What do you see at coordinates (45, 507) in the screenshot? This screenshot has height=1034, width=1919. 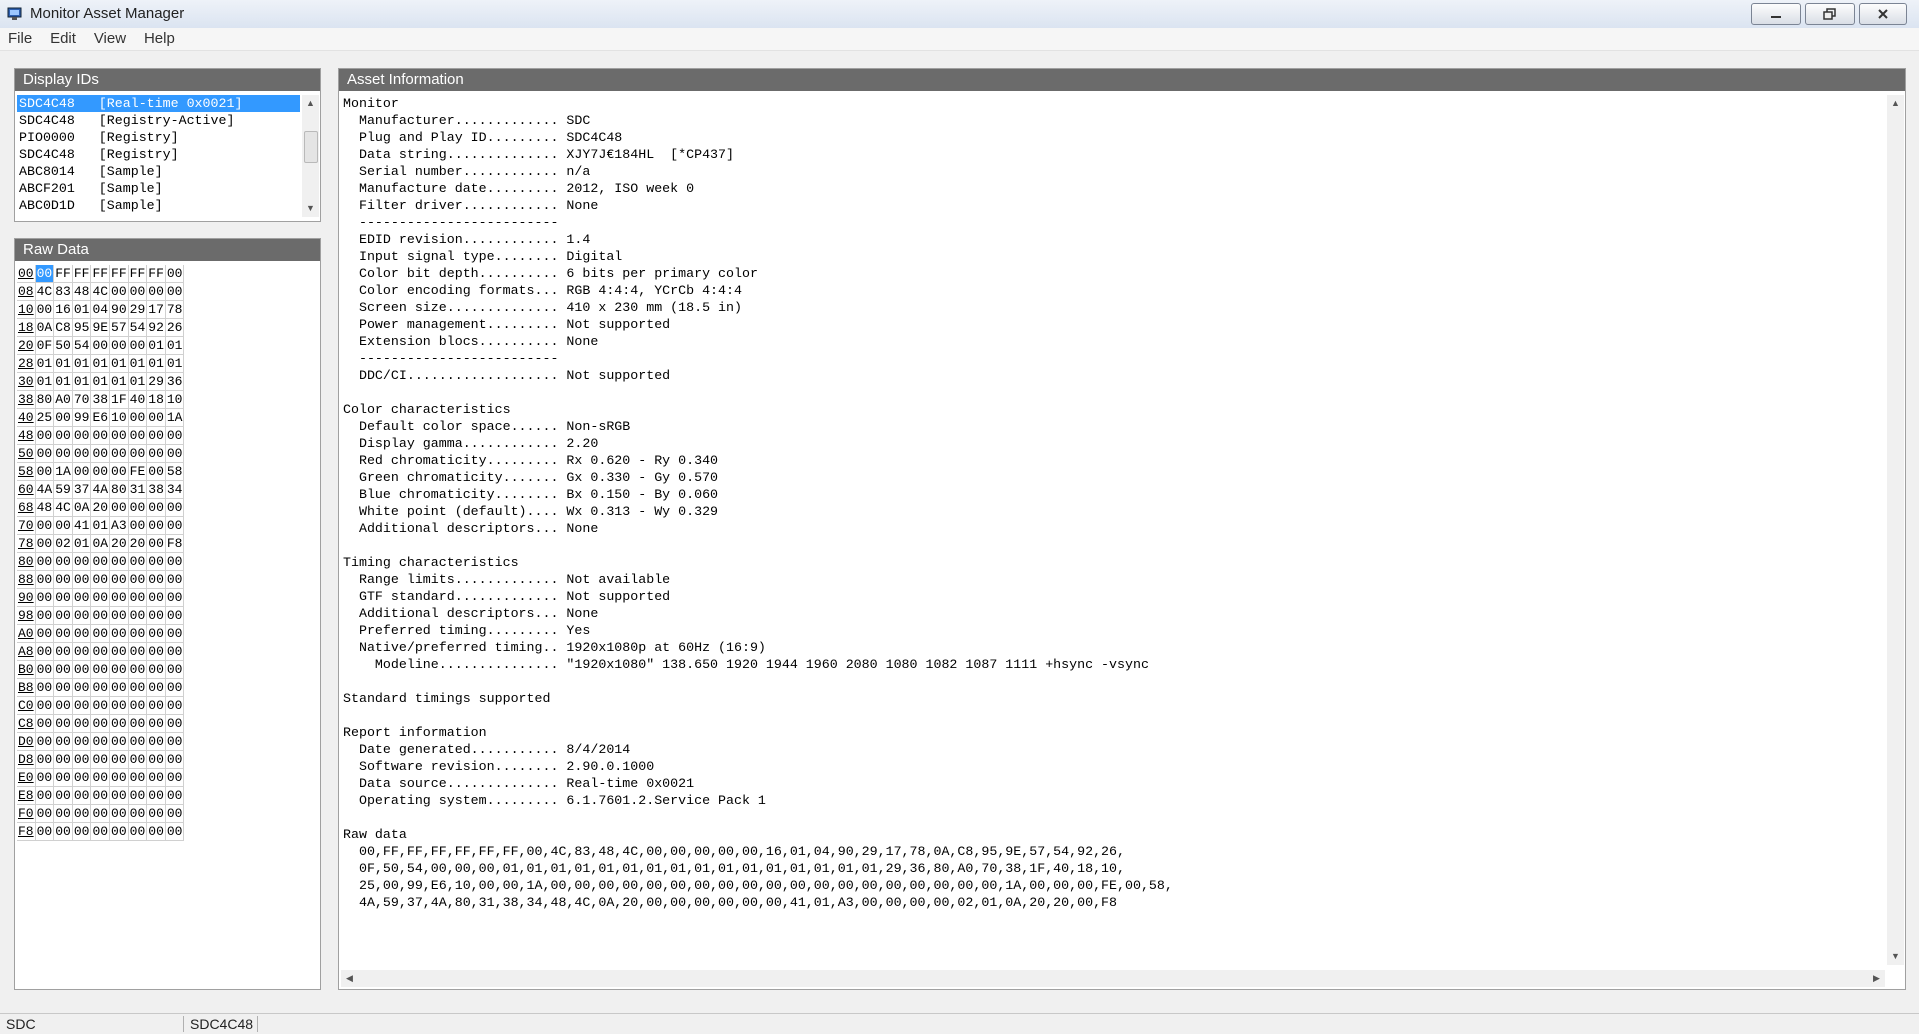 I see `raw-data-byte: 48` at bounding box center [45, 507].